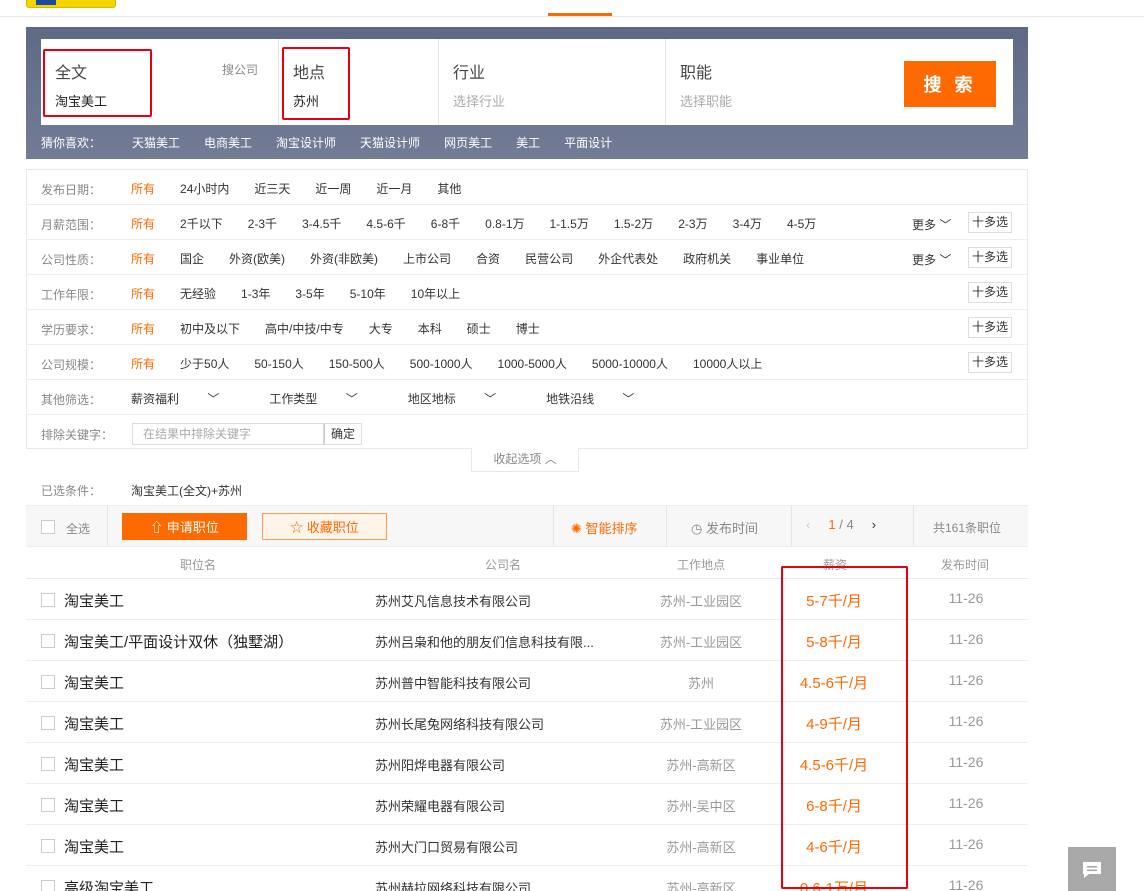 The width and height of the screenshot is (1144, 891). Describe the element at coordinates (488, 258) in the screenshot. I see `filter-option: 合资` at that location.